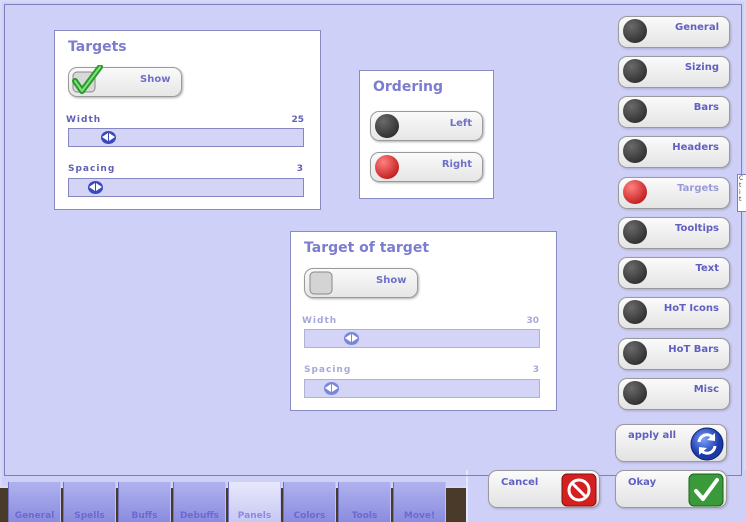 The height and width of the screenshot is (522, 746). I want to click on tot-spacing-slider, so click(422, 388).